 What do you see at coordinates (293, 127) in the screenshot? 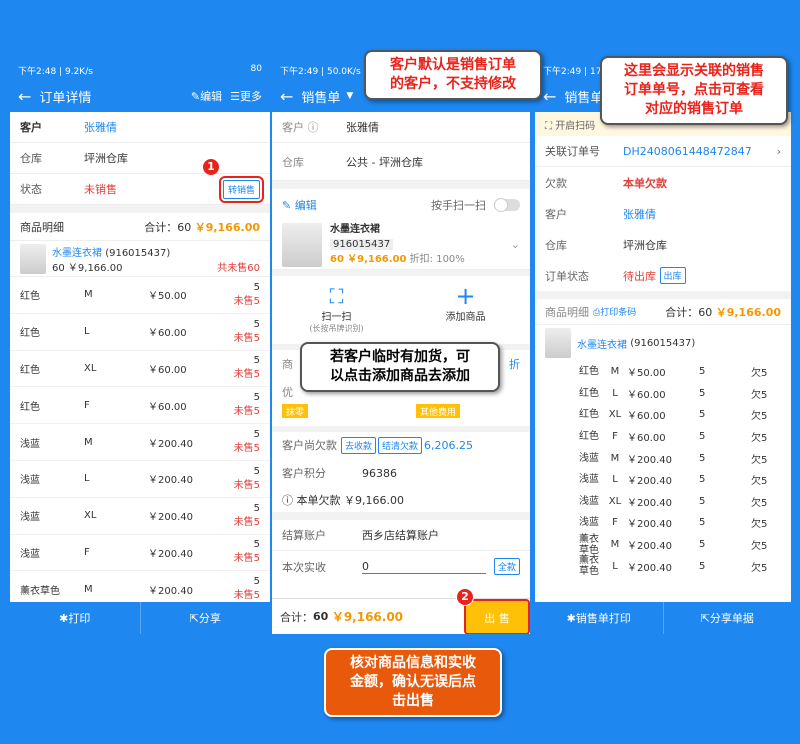
I see `customer-label-text: 客户` at bounding box center [293, 127].